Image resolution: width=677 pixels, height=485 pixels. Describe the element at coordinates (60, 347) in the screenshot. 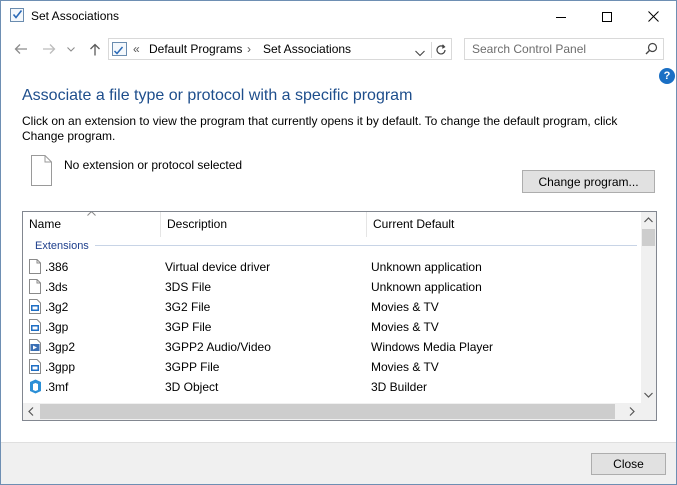

I see `extension-name: .3gp2` at that location.